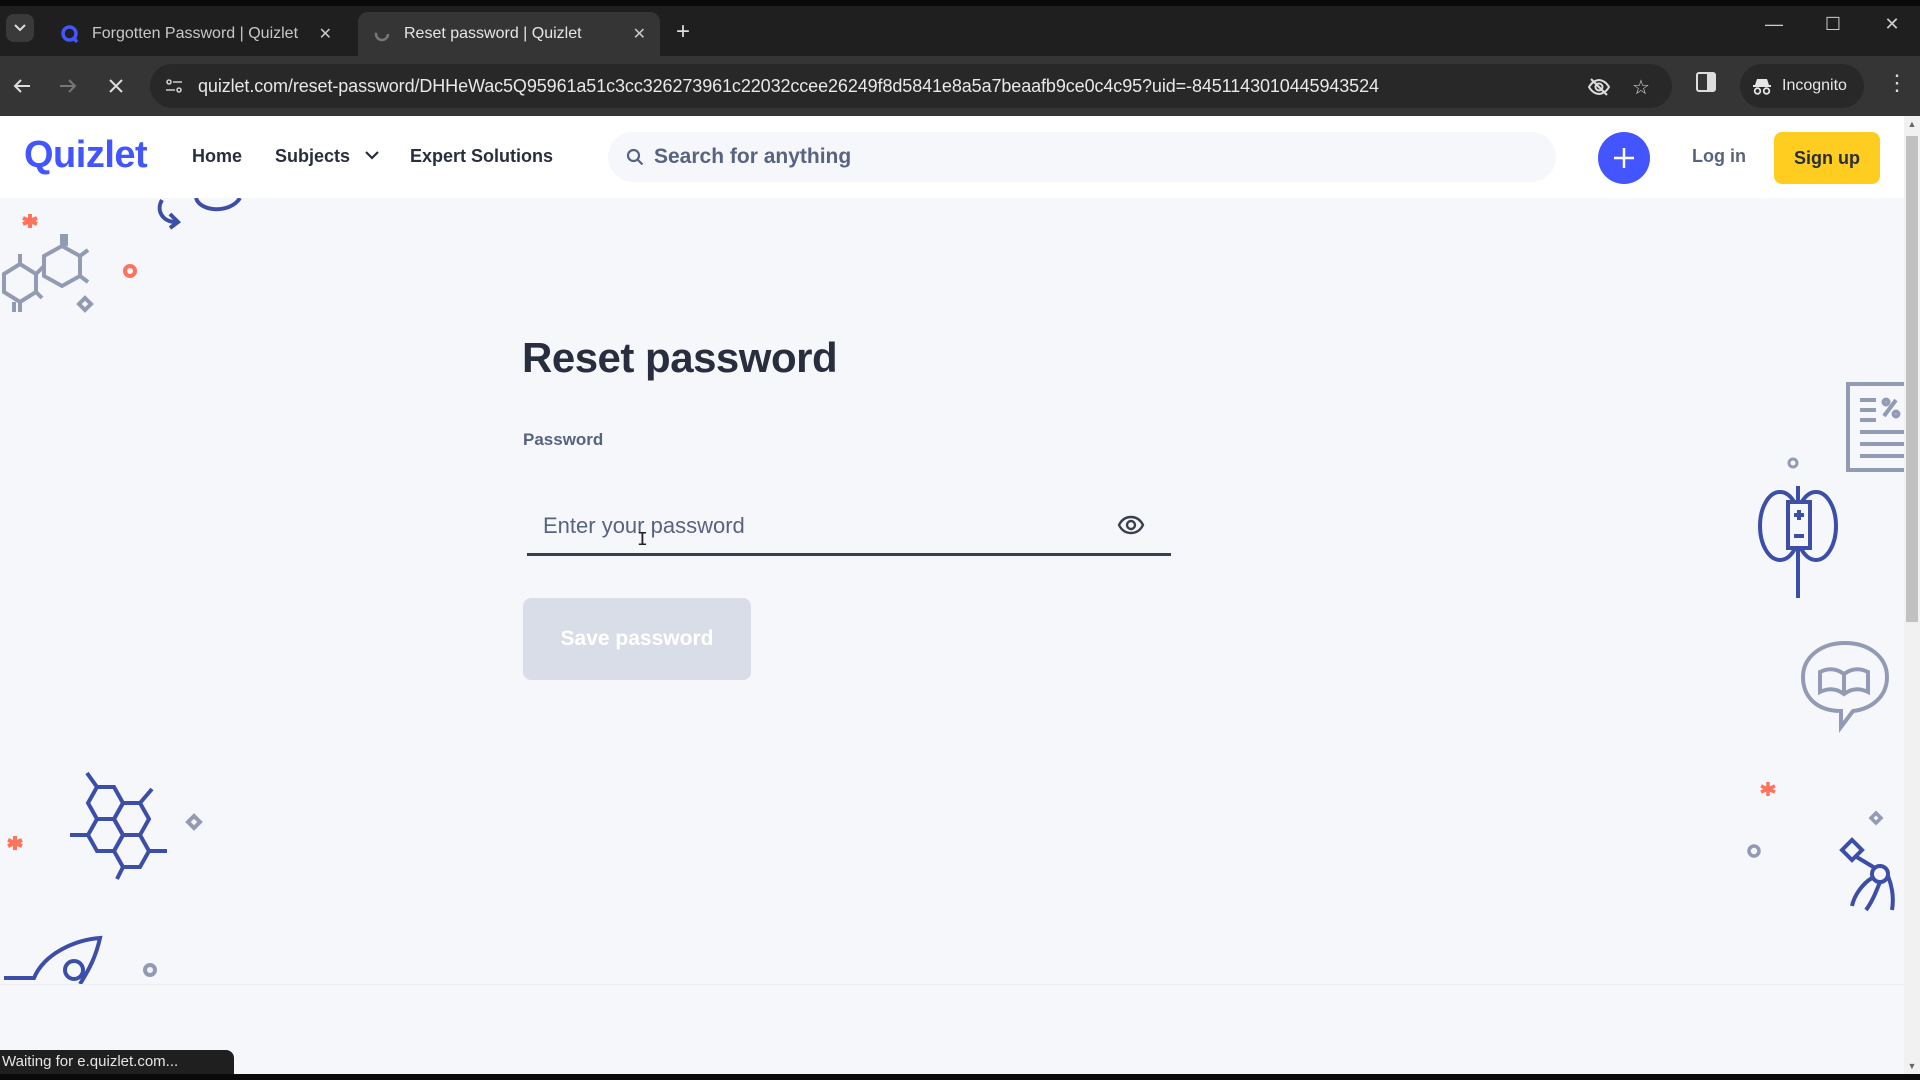  I want to click on quizlet-logo: Quizlet, so click(86, 155).